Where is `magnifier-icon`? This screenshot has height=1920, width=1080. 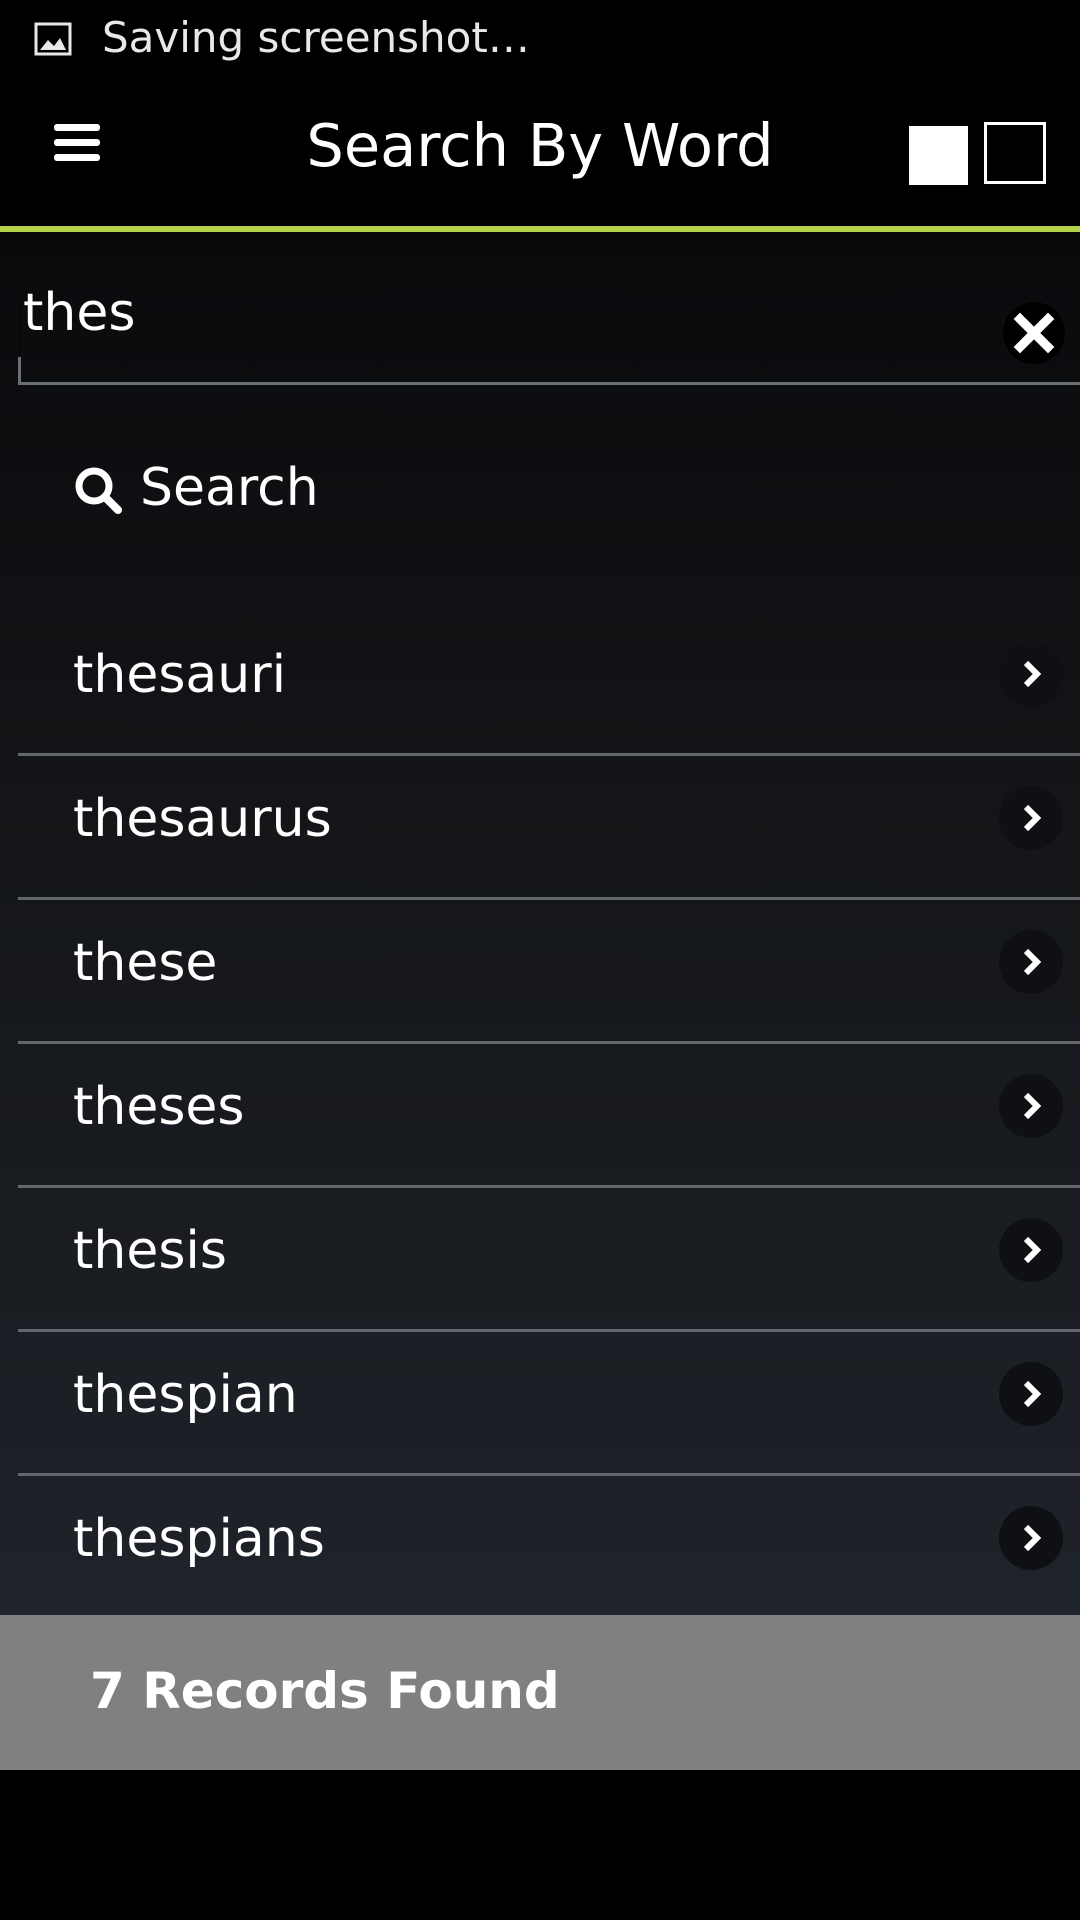
magnifier-icon is located at coordinates (98, 490).